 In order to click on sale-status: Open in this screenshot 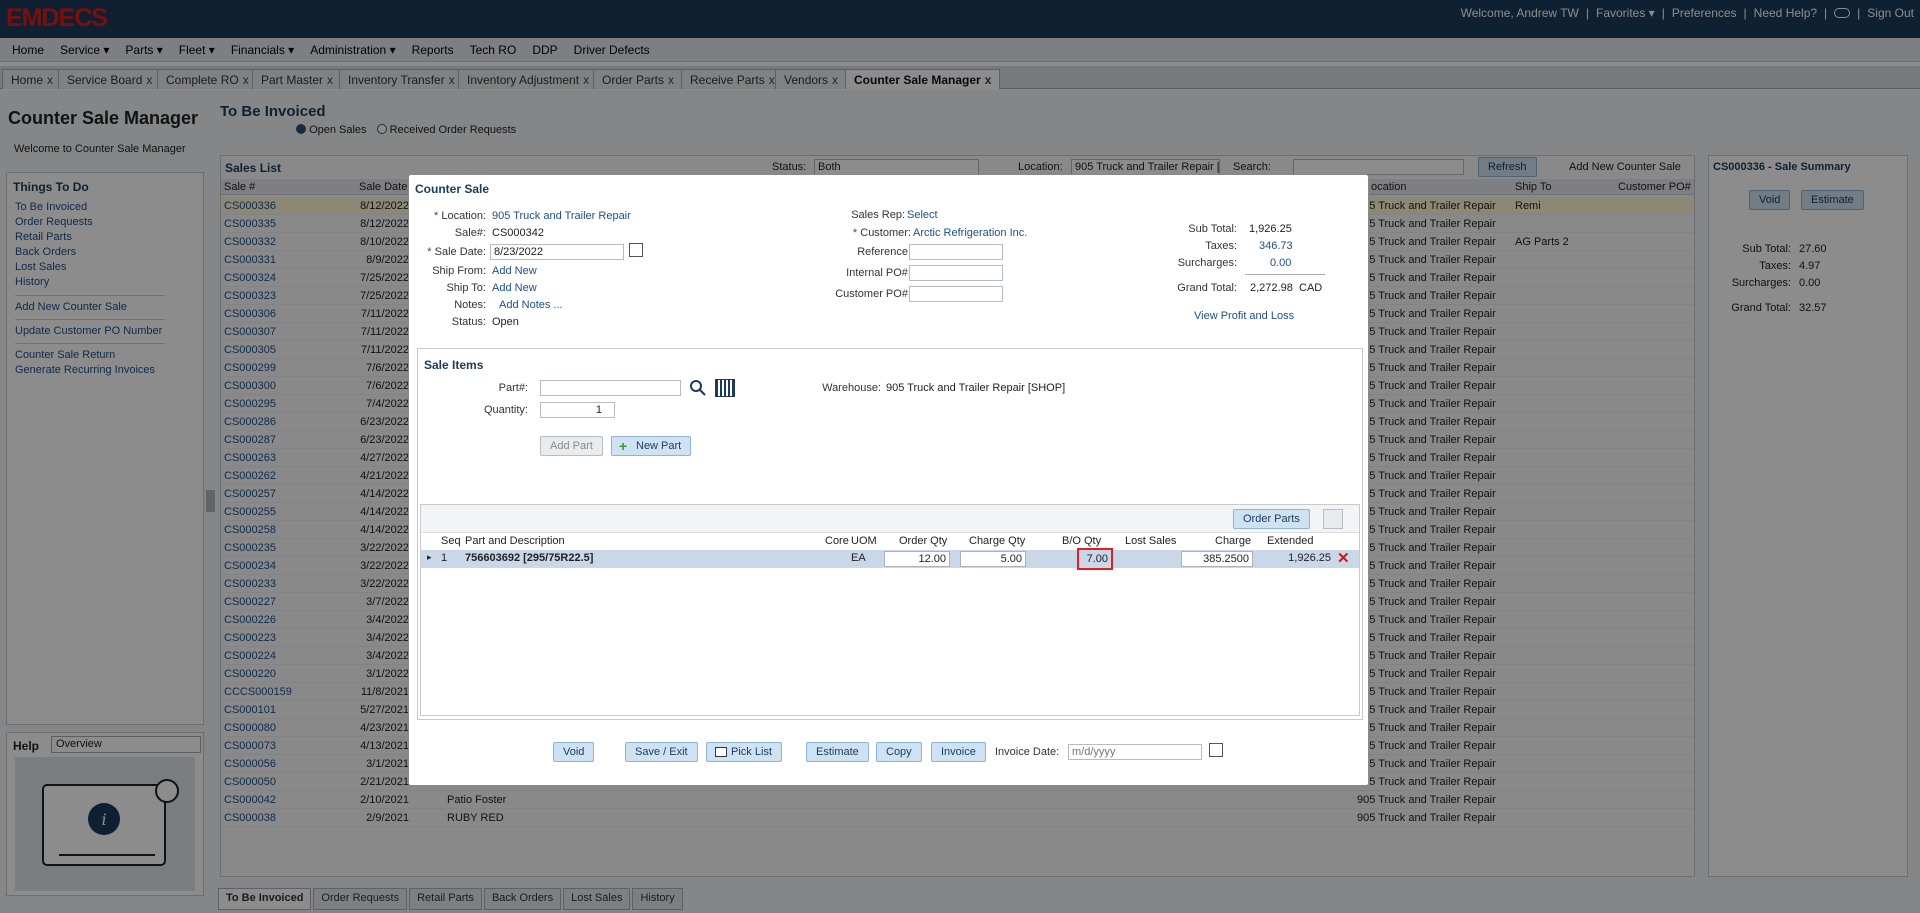, I will do `click(505, 322)`.